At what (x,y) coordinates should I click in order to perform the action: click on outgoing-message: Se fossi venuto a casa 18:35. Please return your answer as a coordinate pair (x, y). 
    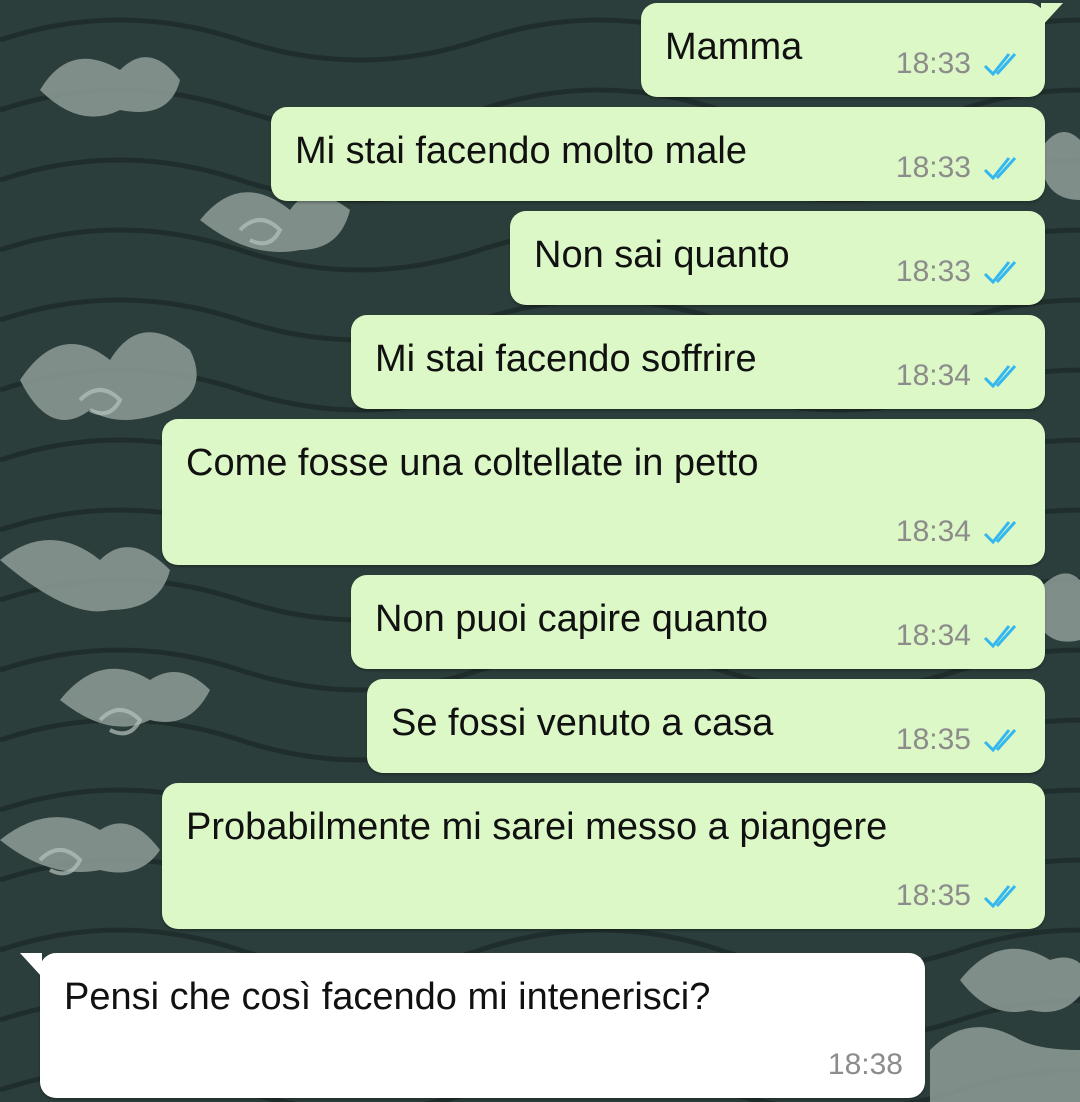
    Looking at the image, I should click on (706, 726).